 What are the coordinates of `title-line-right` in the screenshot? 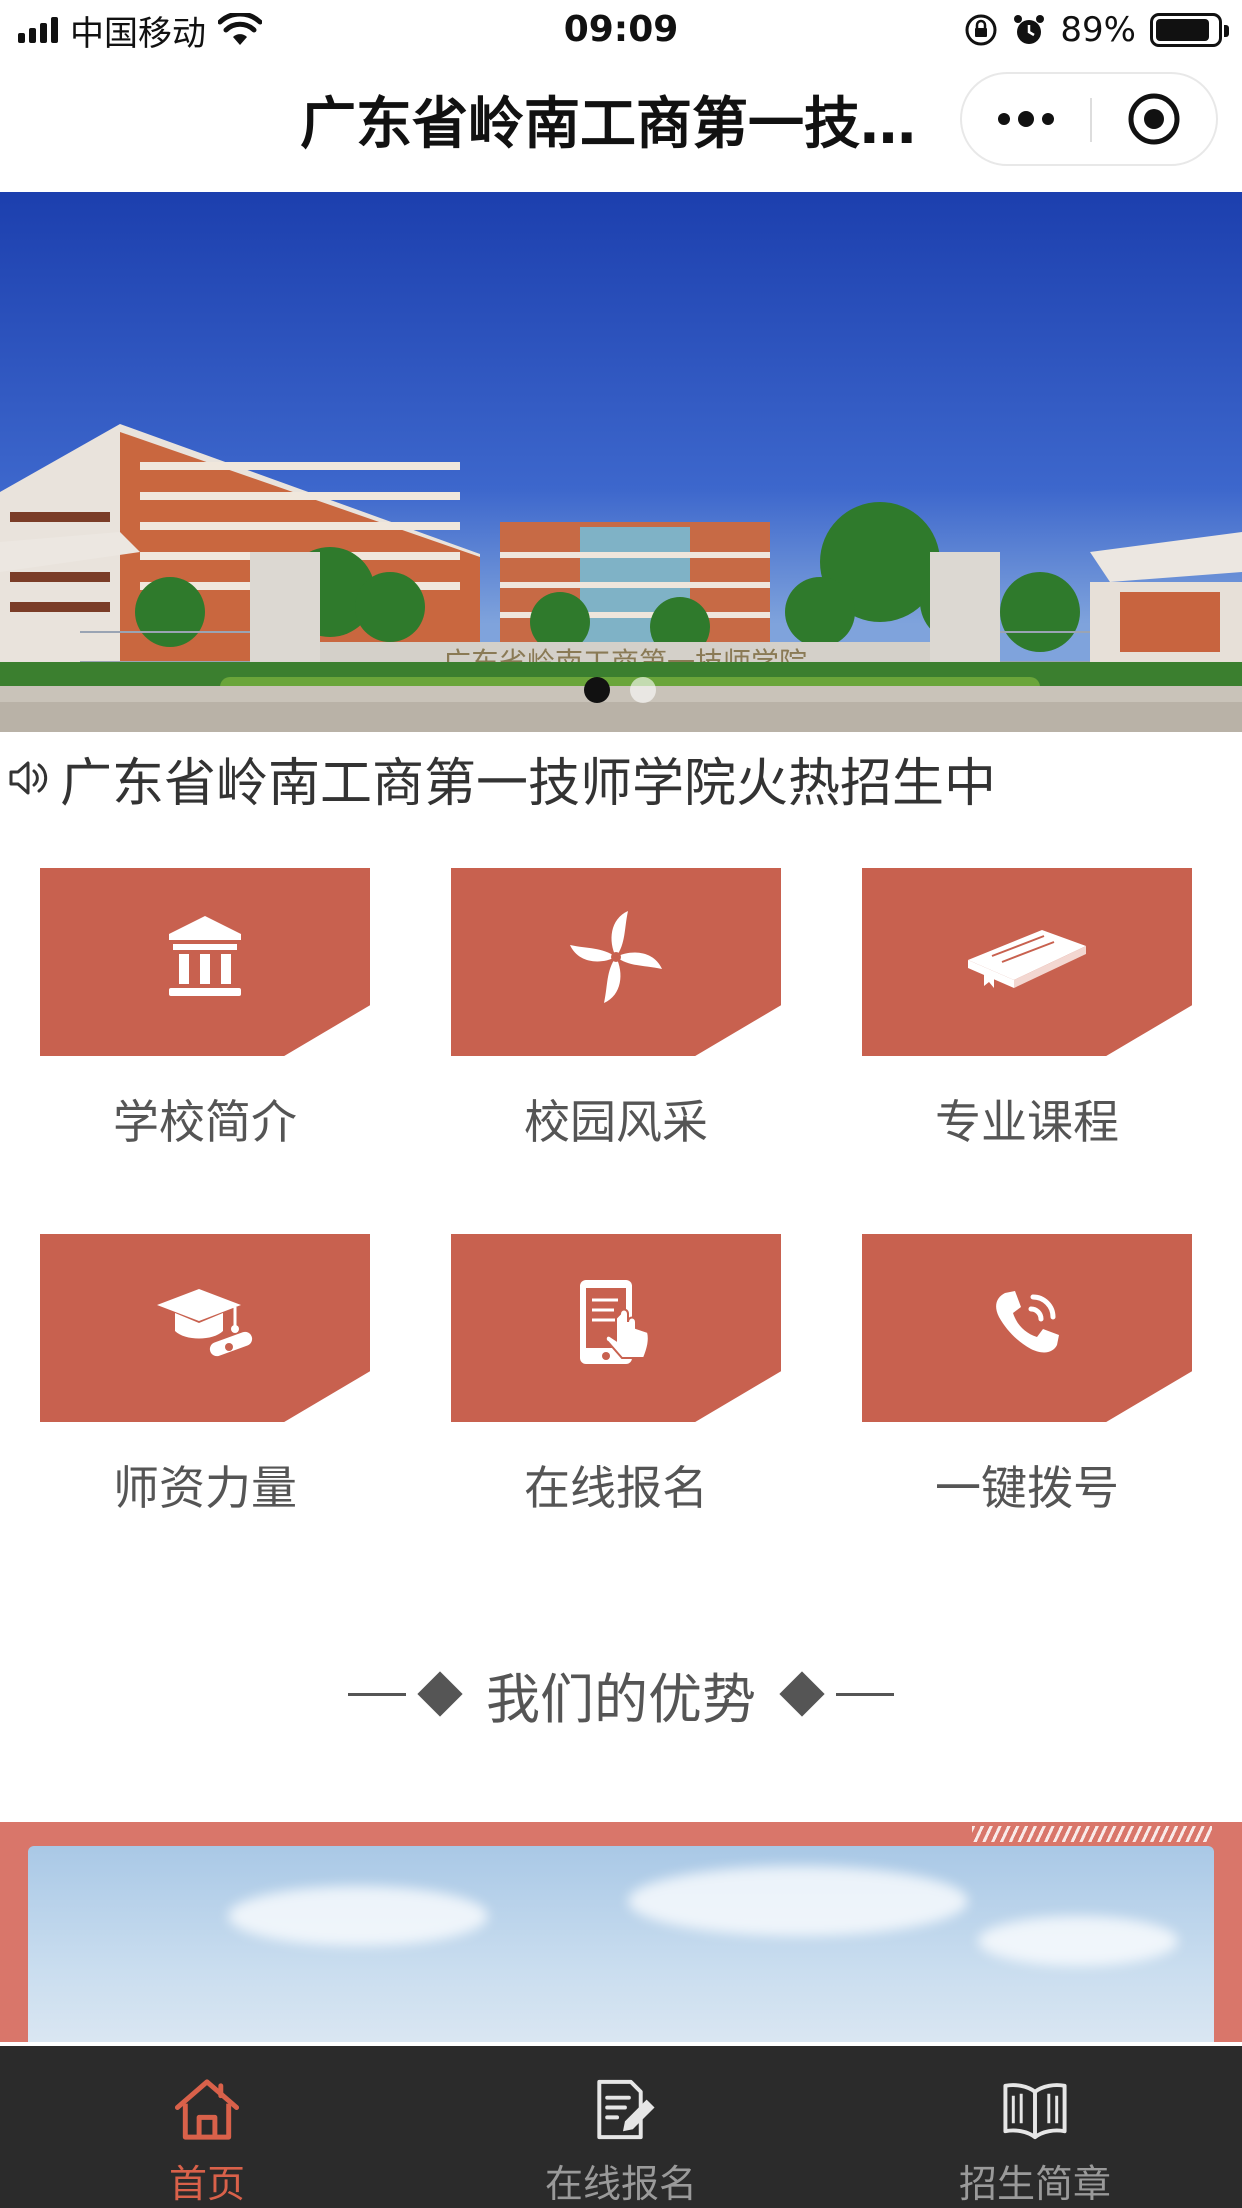 It's located at (865, 1694).